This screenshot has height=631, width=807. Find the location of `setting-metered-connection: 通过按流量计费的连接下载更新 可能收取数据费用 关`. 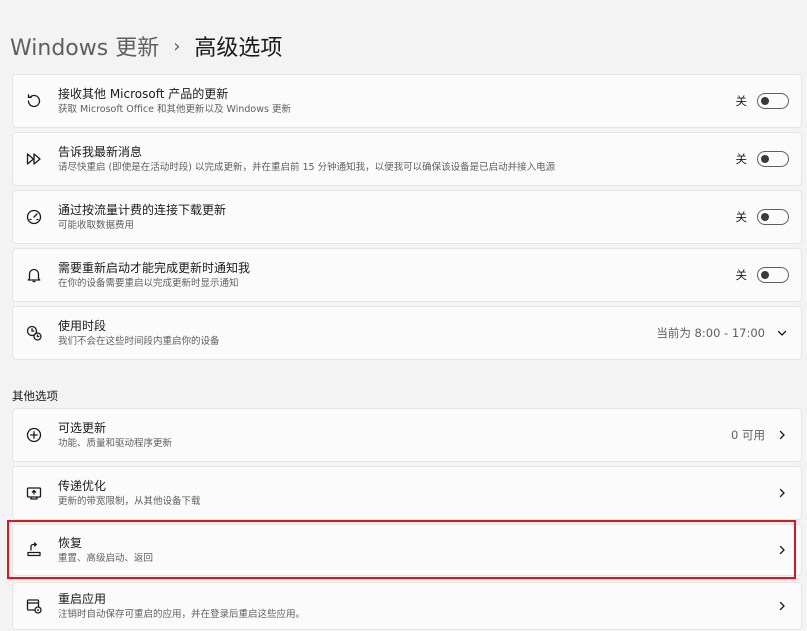

setting-metered-connection: 通过按流量计费的连接下载更新 可能收取数据费用 关 is located at coordinates (407, 217).